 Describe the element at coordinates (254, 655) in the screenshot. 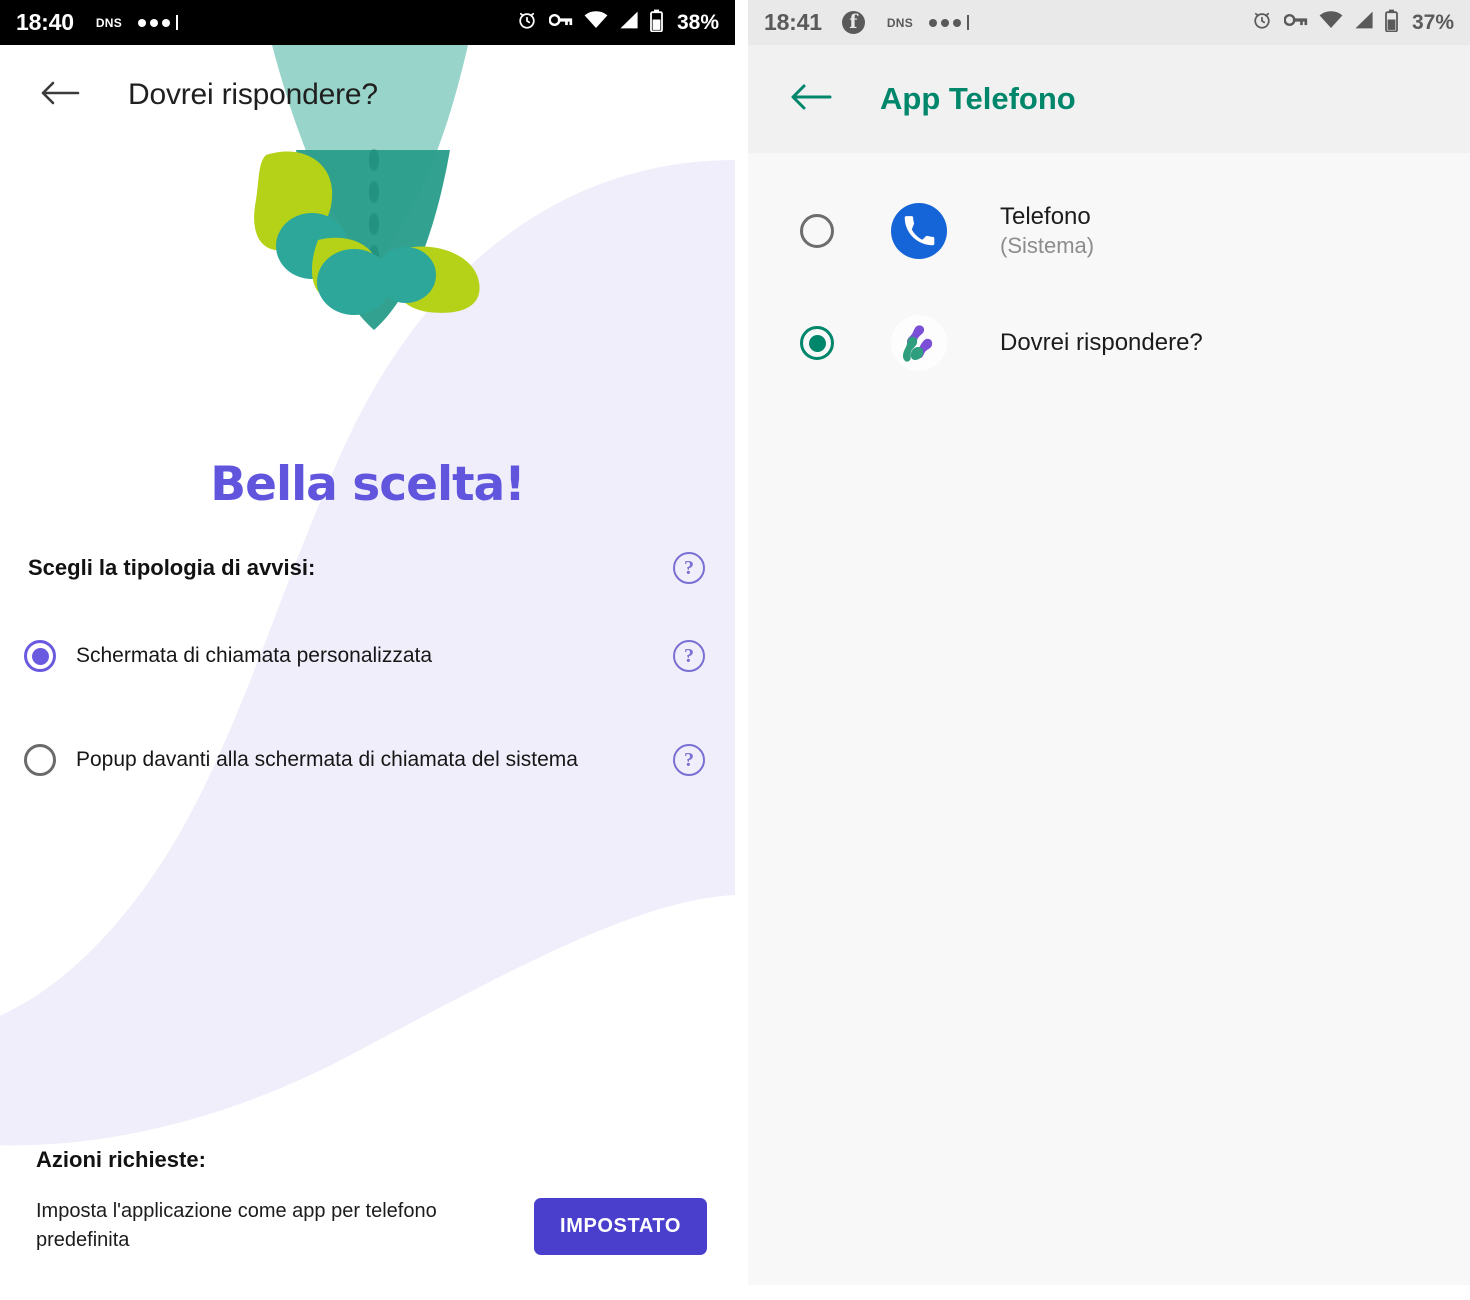

I see `option-label: Schermata di chiamata personalizzata` at that location.